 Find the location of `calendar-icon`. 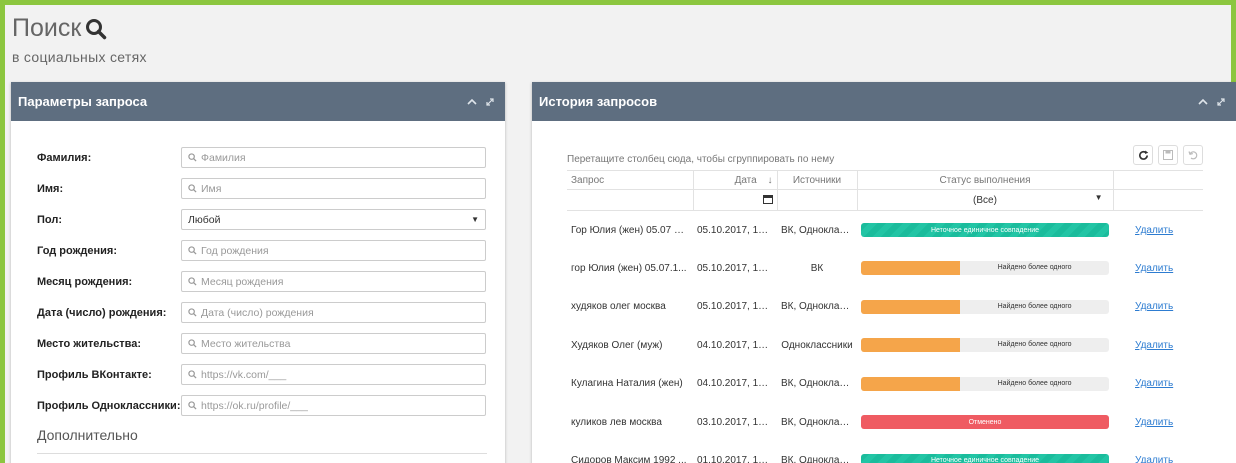

calendar-icon is located at coordinates (767, 199).